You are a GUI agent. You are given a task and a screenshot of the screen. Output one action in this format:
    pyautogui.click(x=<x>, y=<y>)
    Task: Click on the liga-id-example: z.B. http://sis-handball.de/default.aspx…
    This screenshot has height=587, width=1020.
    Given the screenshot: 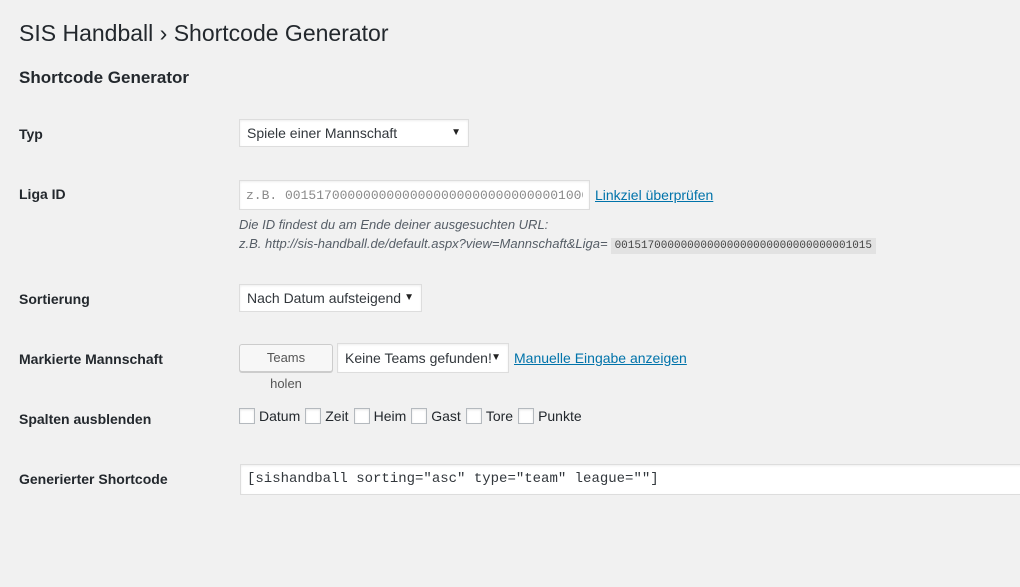 What is the action you would take?
    pyautogui.click(x=558, y=245)
    